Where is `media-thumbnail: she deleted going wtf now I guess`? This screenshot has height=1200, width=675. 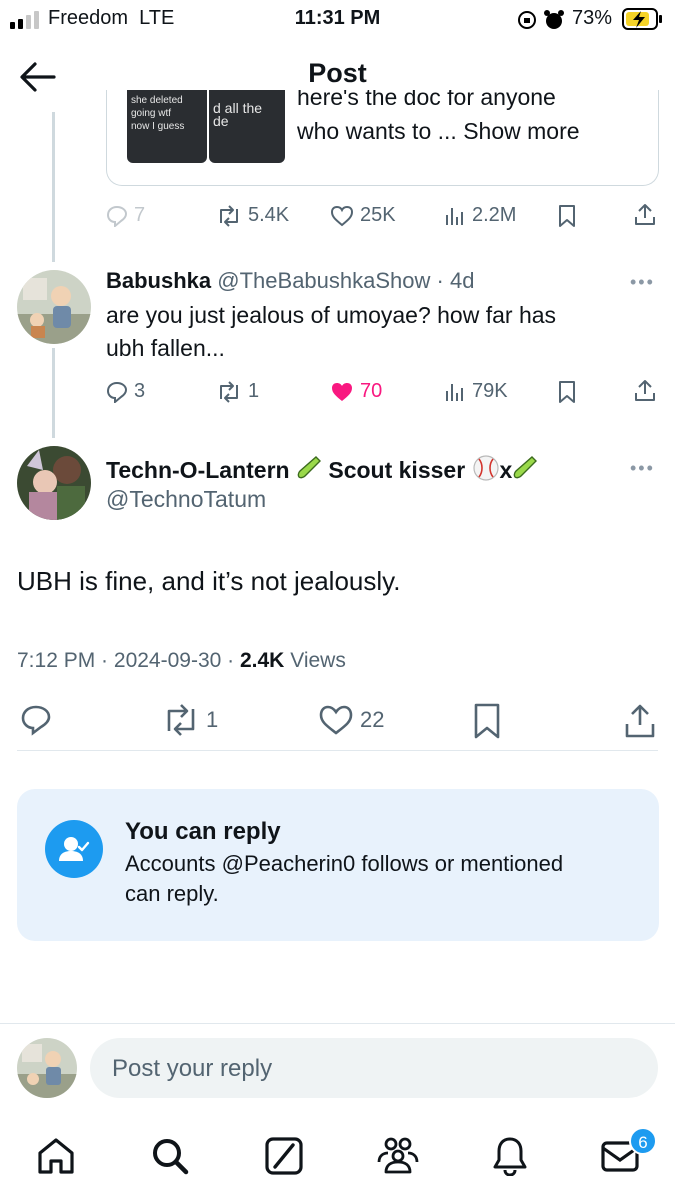 media-thumbnail: she deleted going wtf now I guess is located at coordinates (167, 126).